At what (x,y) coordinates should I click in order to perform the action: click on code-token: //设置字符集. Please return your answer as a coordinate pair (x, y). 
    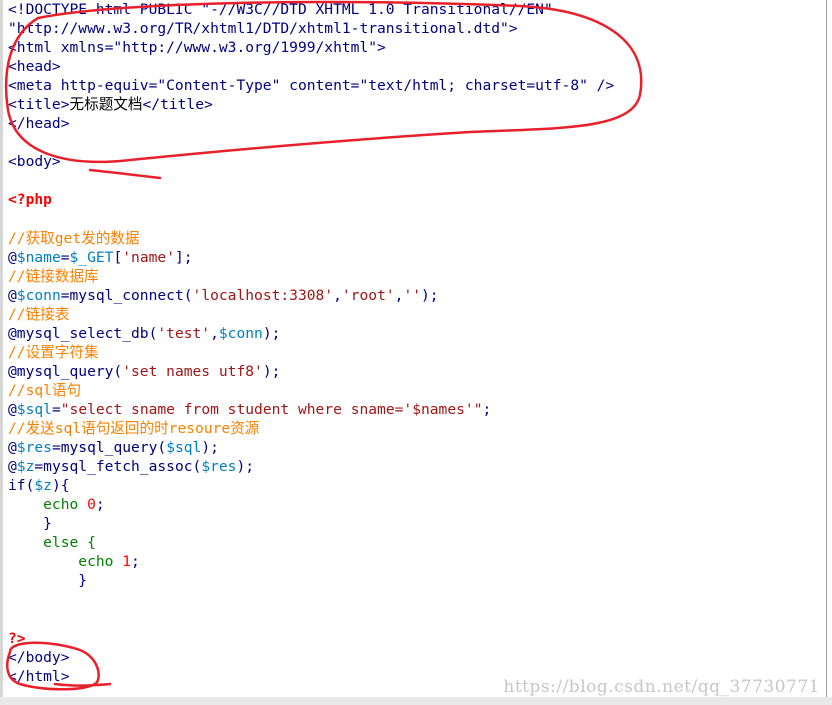
    Looking at the image, I should click on (53, 352).